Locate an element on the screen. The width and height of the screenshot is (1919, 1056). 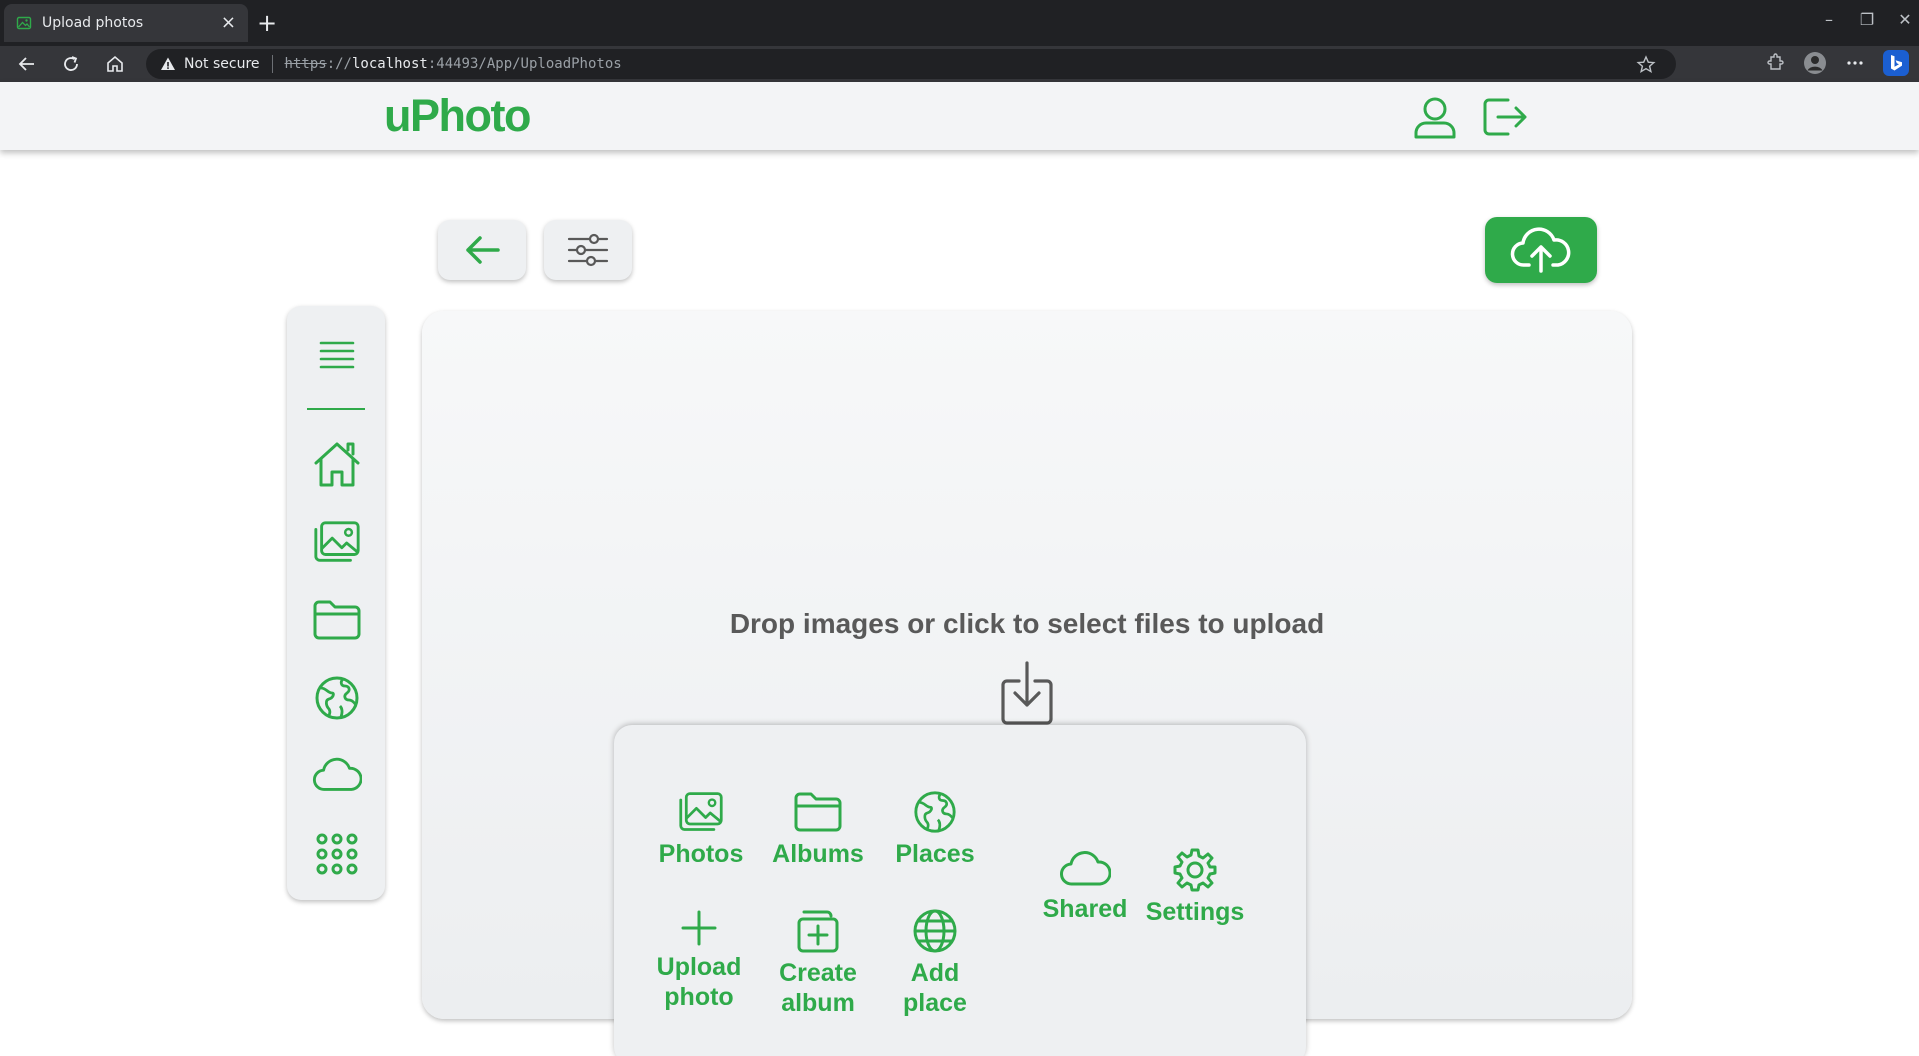
sidebar-menu-toggle is located at coordinates (337, 356).